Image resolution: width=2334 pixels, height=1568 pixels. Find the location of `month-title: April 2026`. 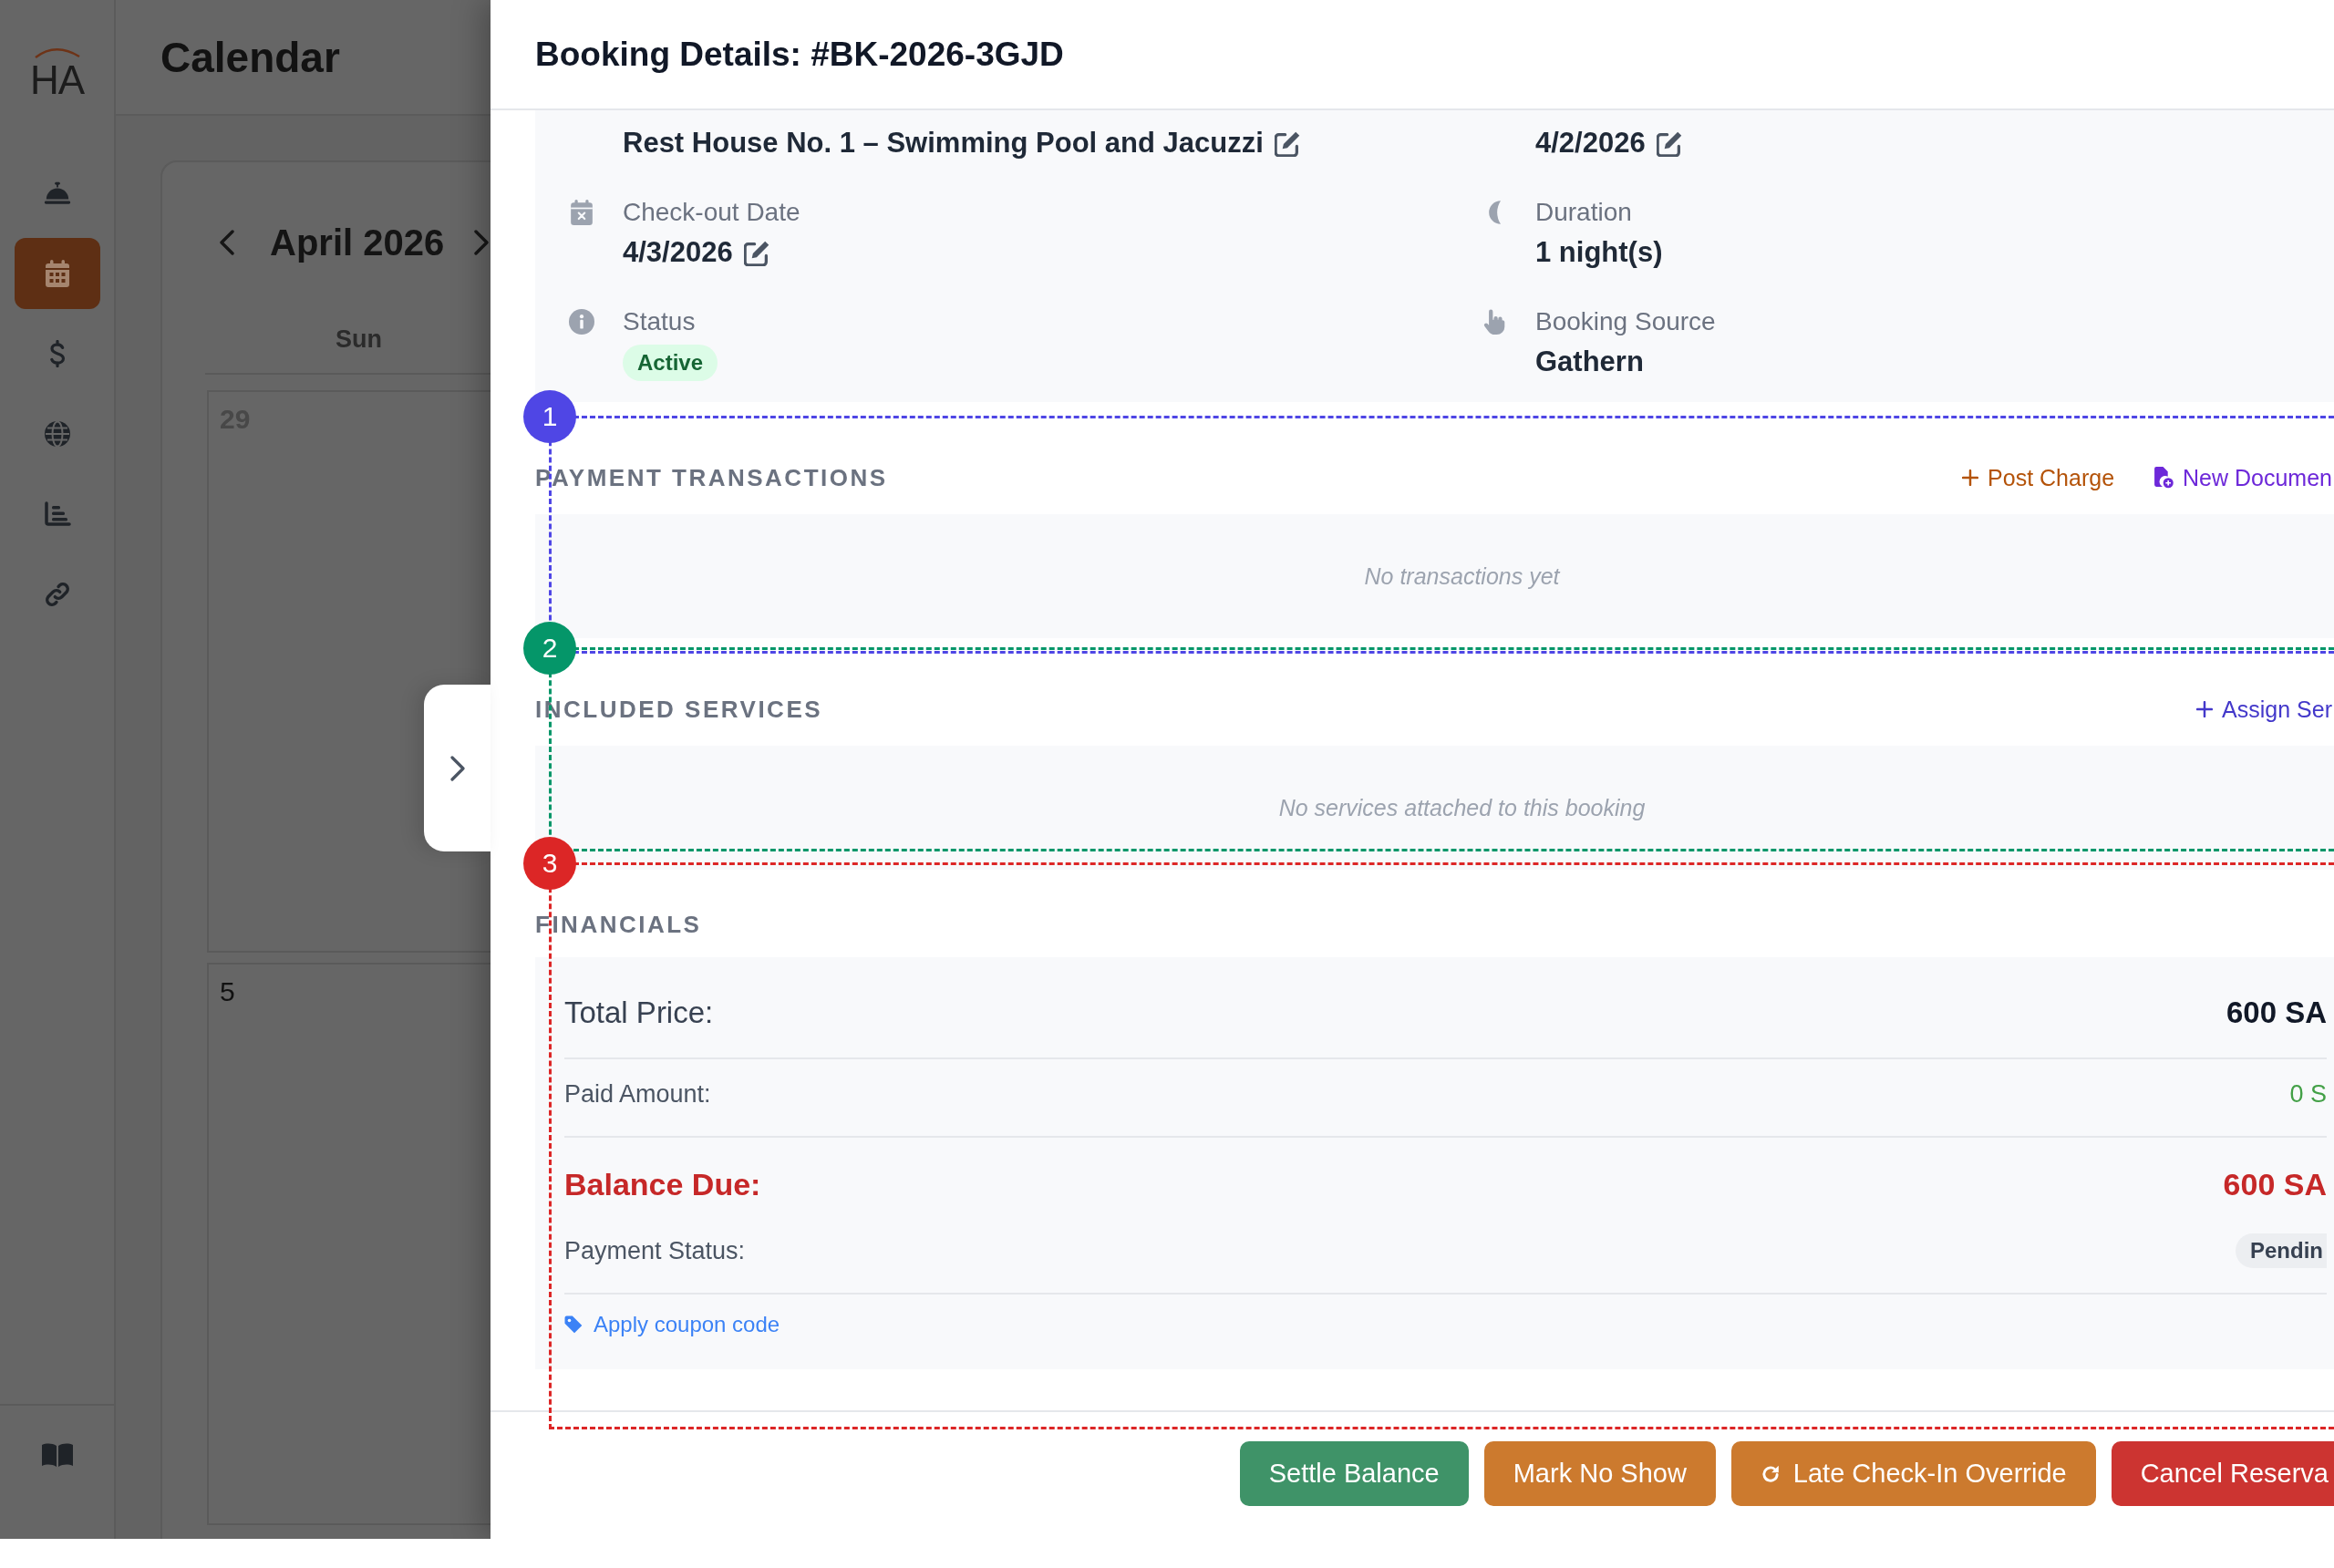

month-title: April 2026 is located at coordinates (358, 243).